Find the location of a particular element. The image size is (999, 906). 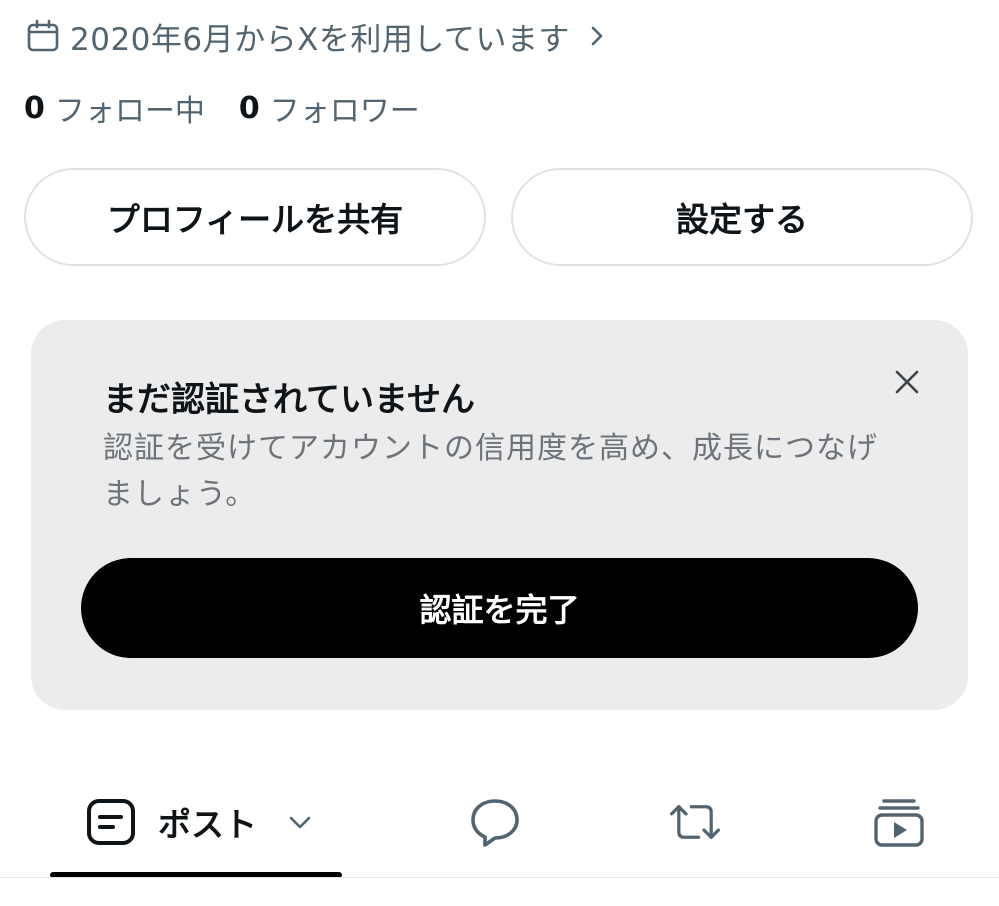

profile-tab-bar: ポスト is located at coordinates (499, 824).